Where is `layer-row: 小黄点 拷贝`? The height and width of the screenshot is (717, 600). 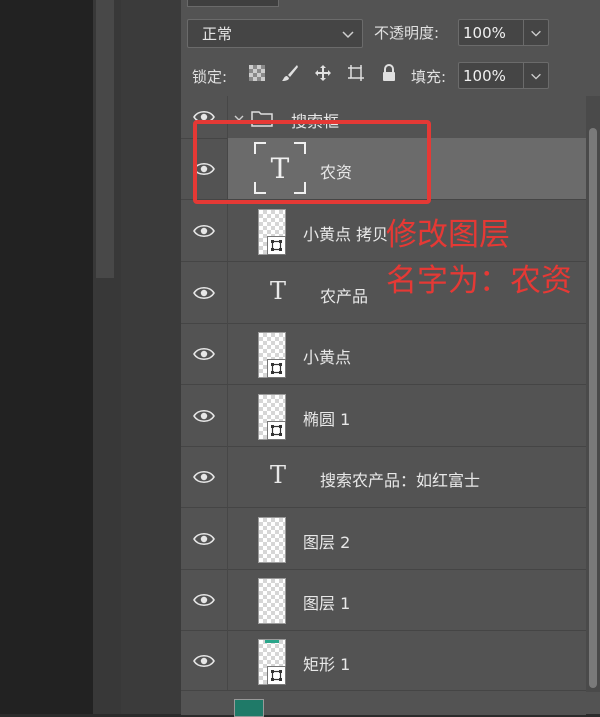
layer-row: 小黄点 拷贝 is located at coordinates (383, 231).